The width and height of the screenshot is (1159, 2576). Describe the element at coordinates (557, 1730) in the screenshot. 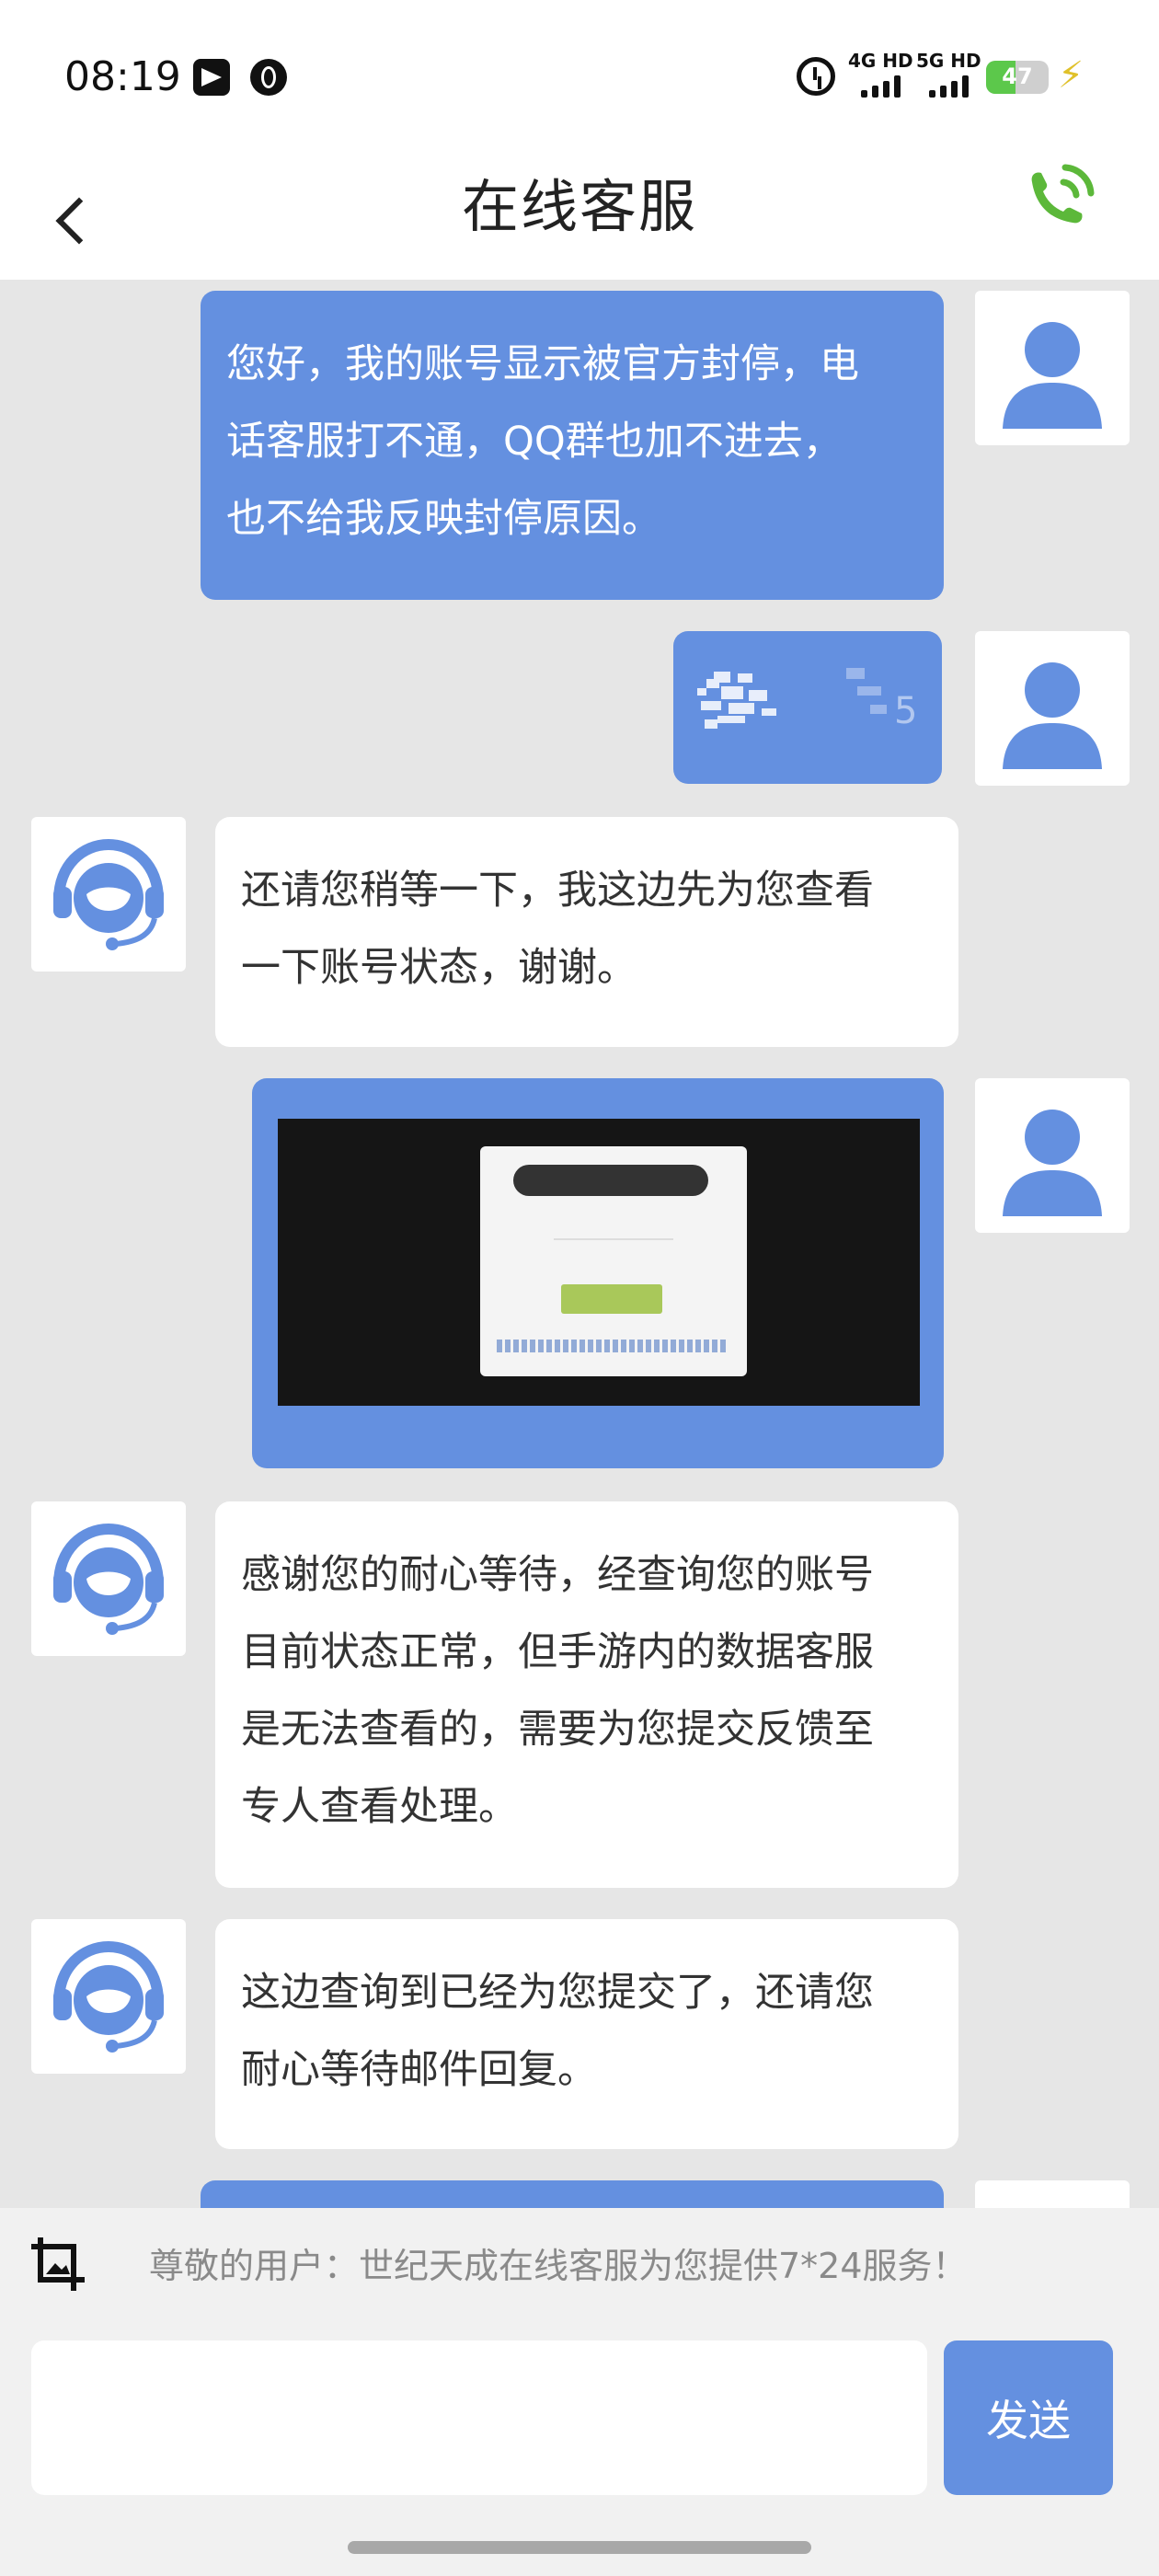

I see `message-line: 是无法查看的，需要为您提交反馈至` at that location.